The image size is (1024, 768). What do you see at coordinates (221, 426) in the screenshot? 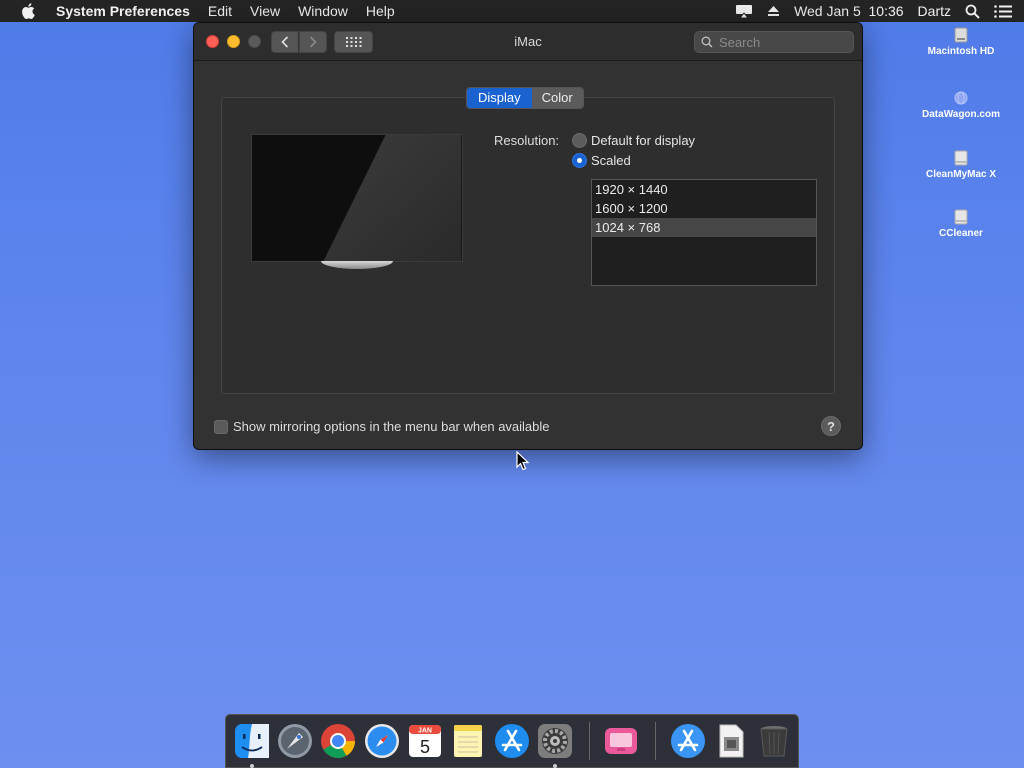
I see `mirroring-checkbox` at bounding box center [221, 426].